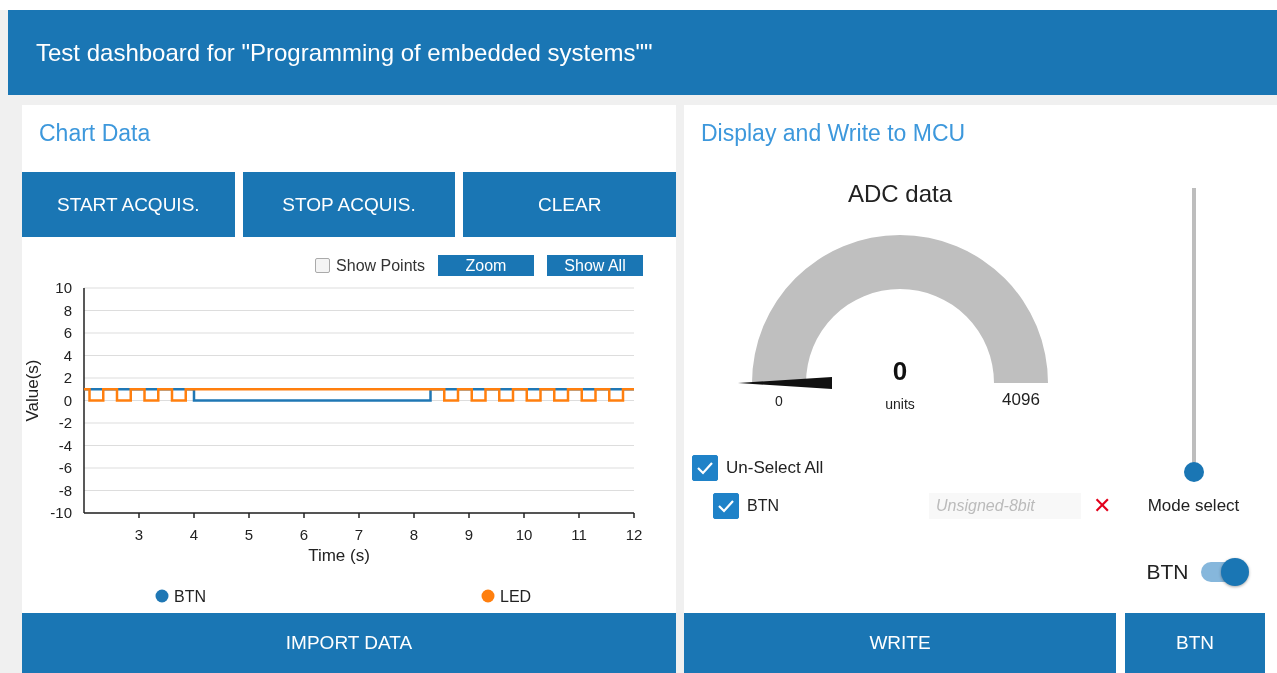 The width and height of the screenshot is (1277, 673). Describe the element at coordinates (65, 490) in the screenshot. I see `y-tick-label: -8` at that location.